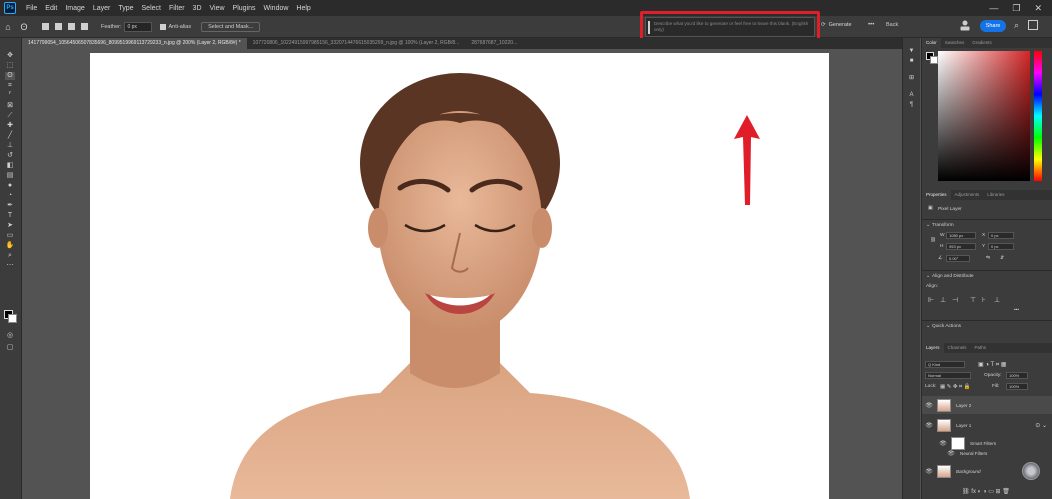  What do you see at coordinates (934, 60) in the screenshot?
I see `color-panel-background-swatch` at bounding box center [934, 60].